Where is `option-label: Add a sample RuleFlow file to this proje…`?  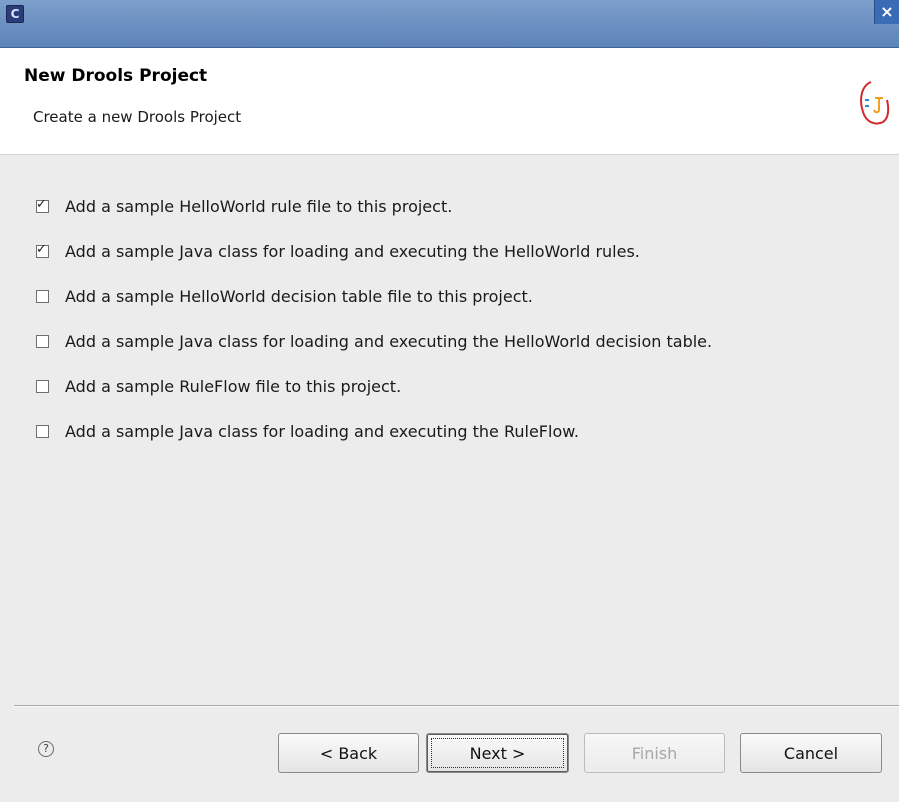
option-label: Add a sample RuleFlow file to this proje… is located at coordinates (233, 386).